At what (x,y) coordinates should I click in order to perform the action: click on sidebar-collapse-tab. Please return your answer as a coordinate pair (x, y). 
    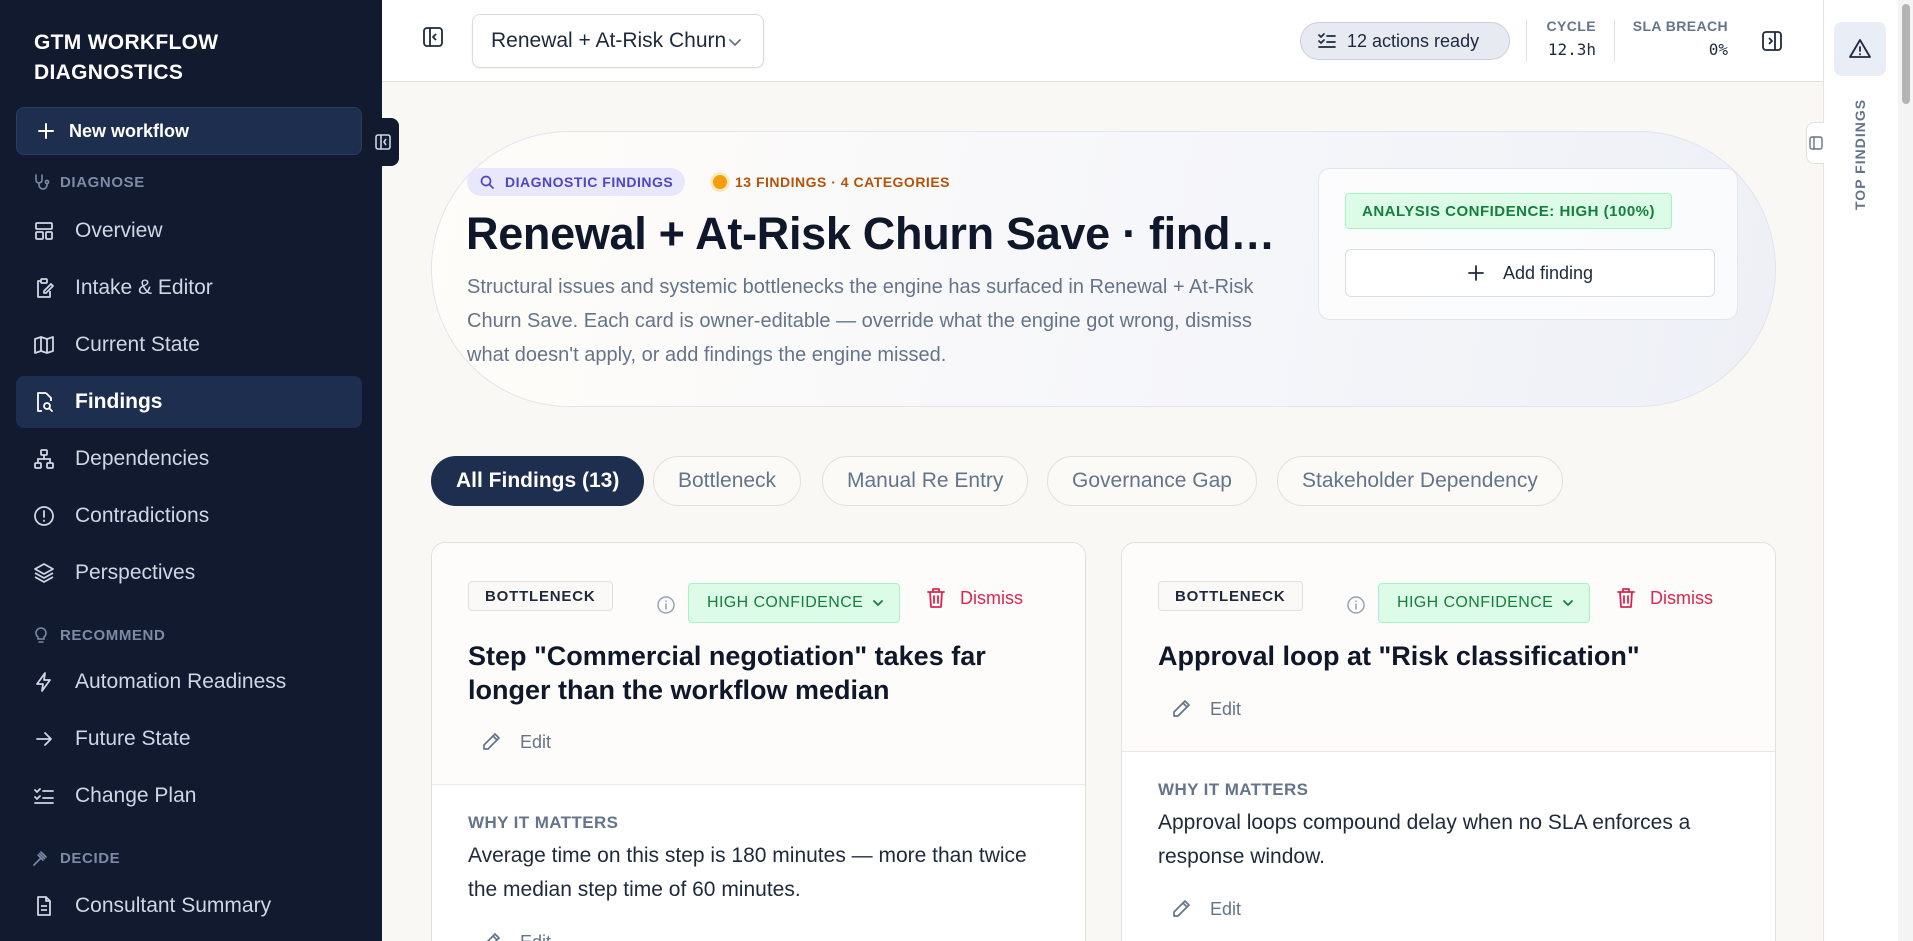
    Looking at the image, I should click on (382, 142).